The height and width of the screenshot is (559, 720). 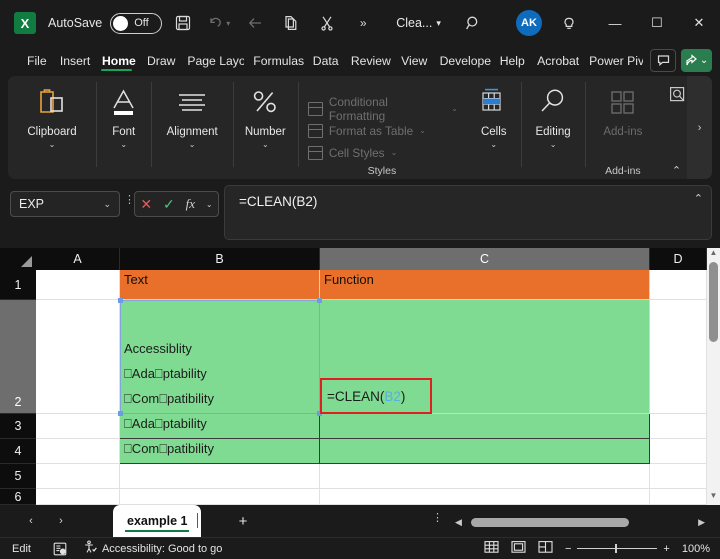 I want to click on ribbon-group-cells: Cells ⌄, so click(x=493, y=127).